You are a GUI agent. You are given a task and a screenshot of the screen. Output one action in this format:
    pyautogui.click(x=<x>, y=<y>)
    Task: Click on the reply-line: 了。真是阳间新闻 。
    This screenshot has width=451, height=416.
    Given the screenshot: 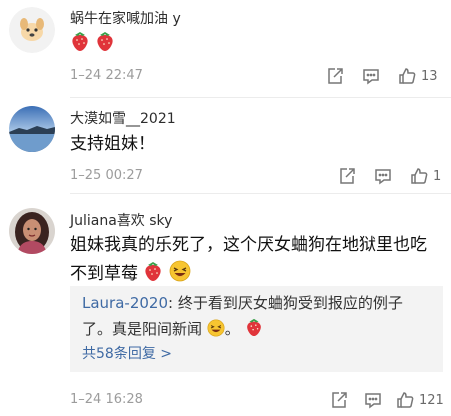 What is the action you would take?
    pyautogui.click(x=242, y=330)
    